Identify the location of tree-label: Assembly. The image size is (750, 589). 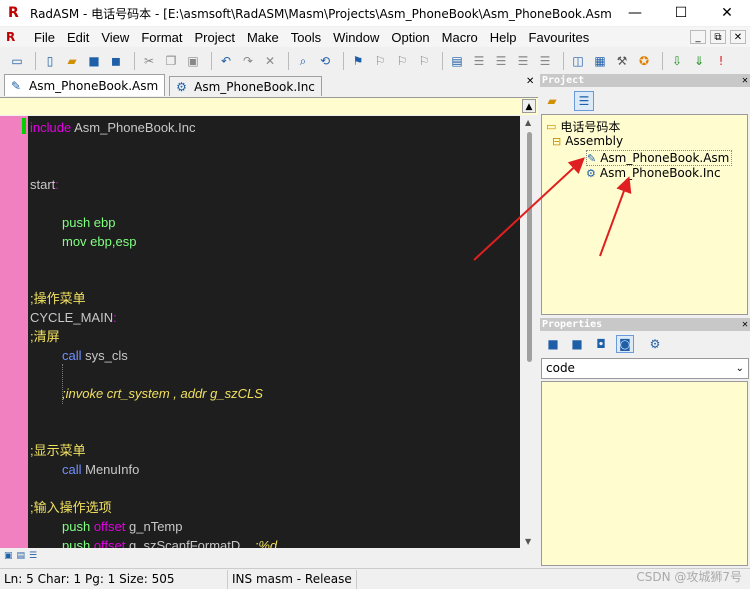
(594, 141).